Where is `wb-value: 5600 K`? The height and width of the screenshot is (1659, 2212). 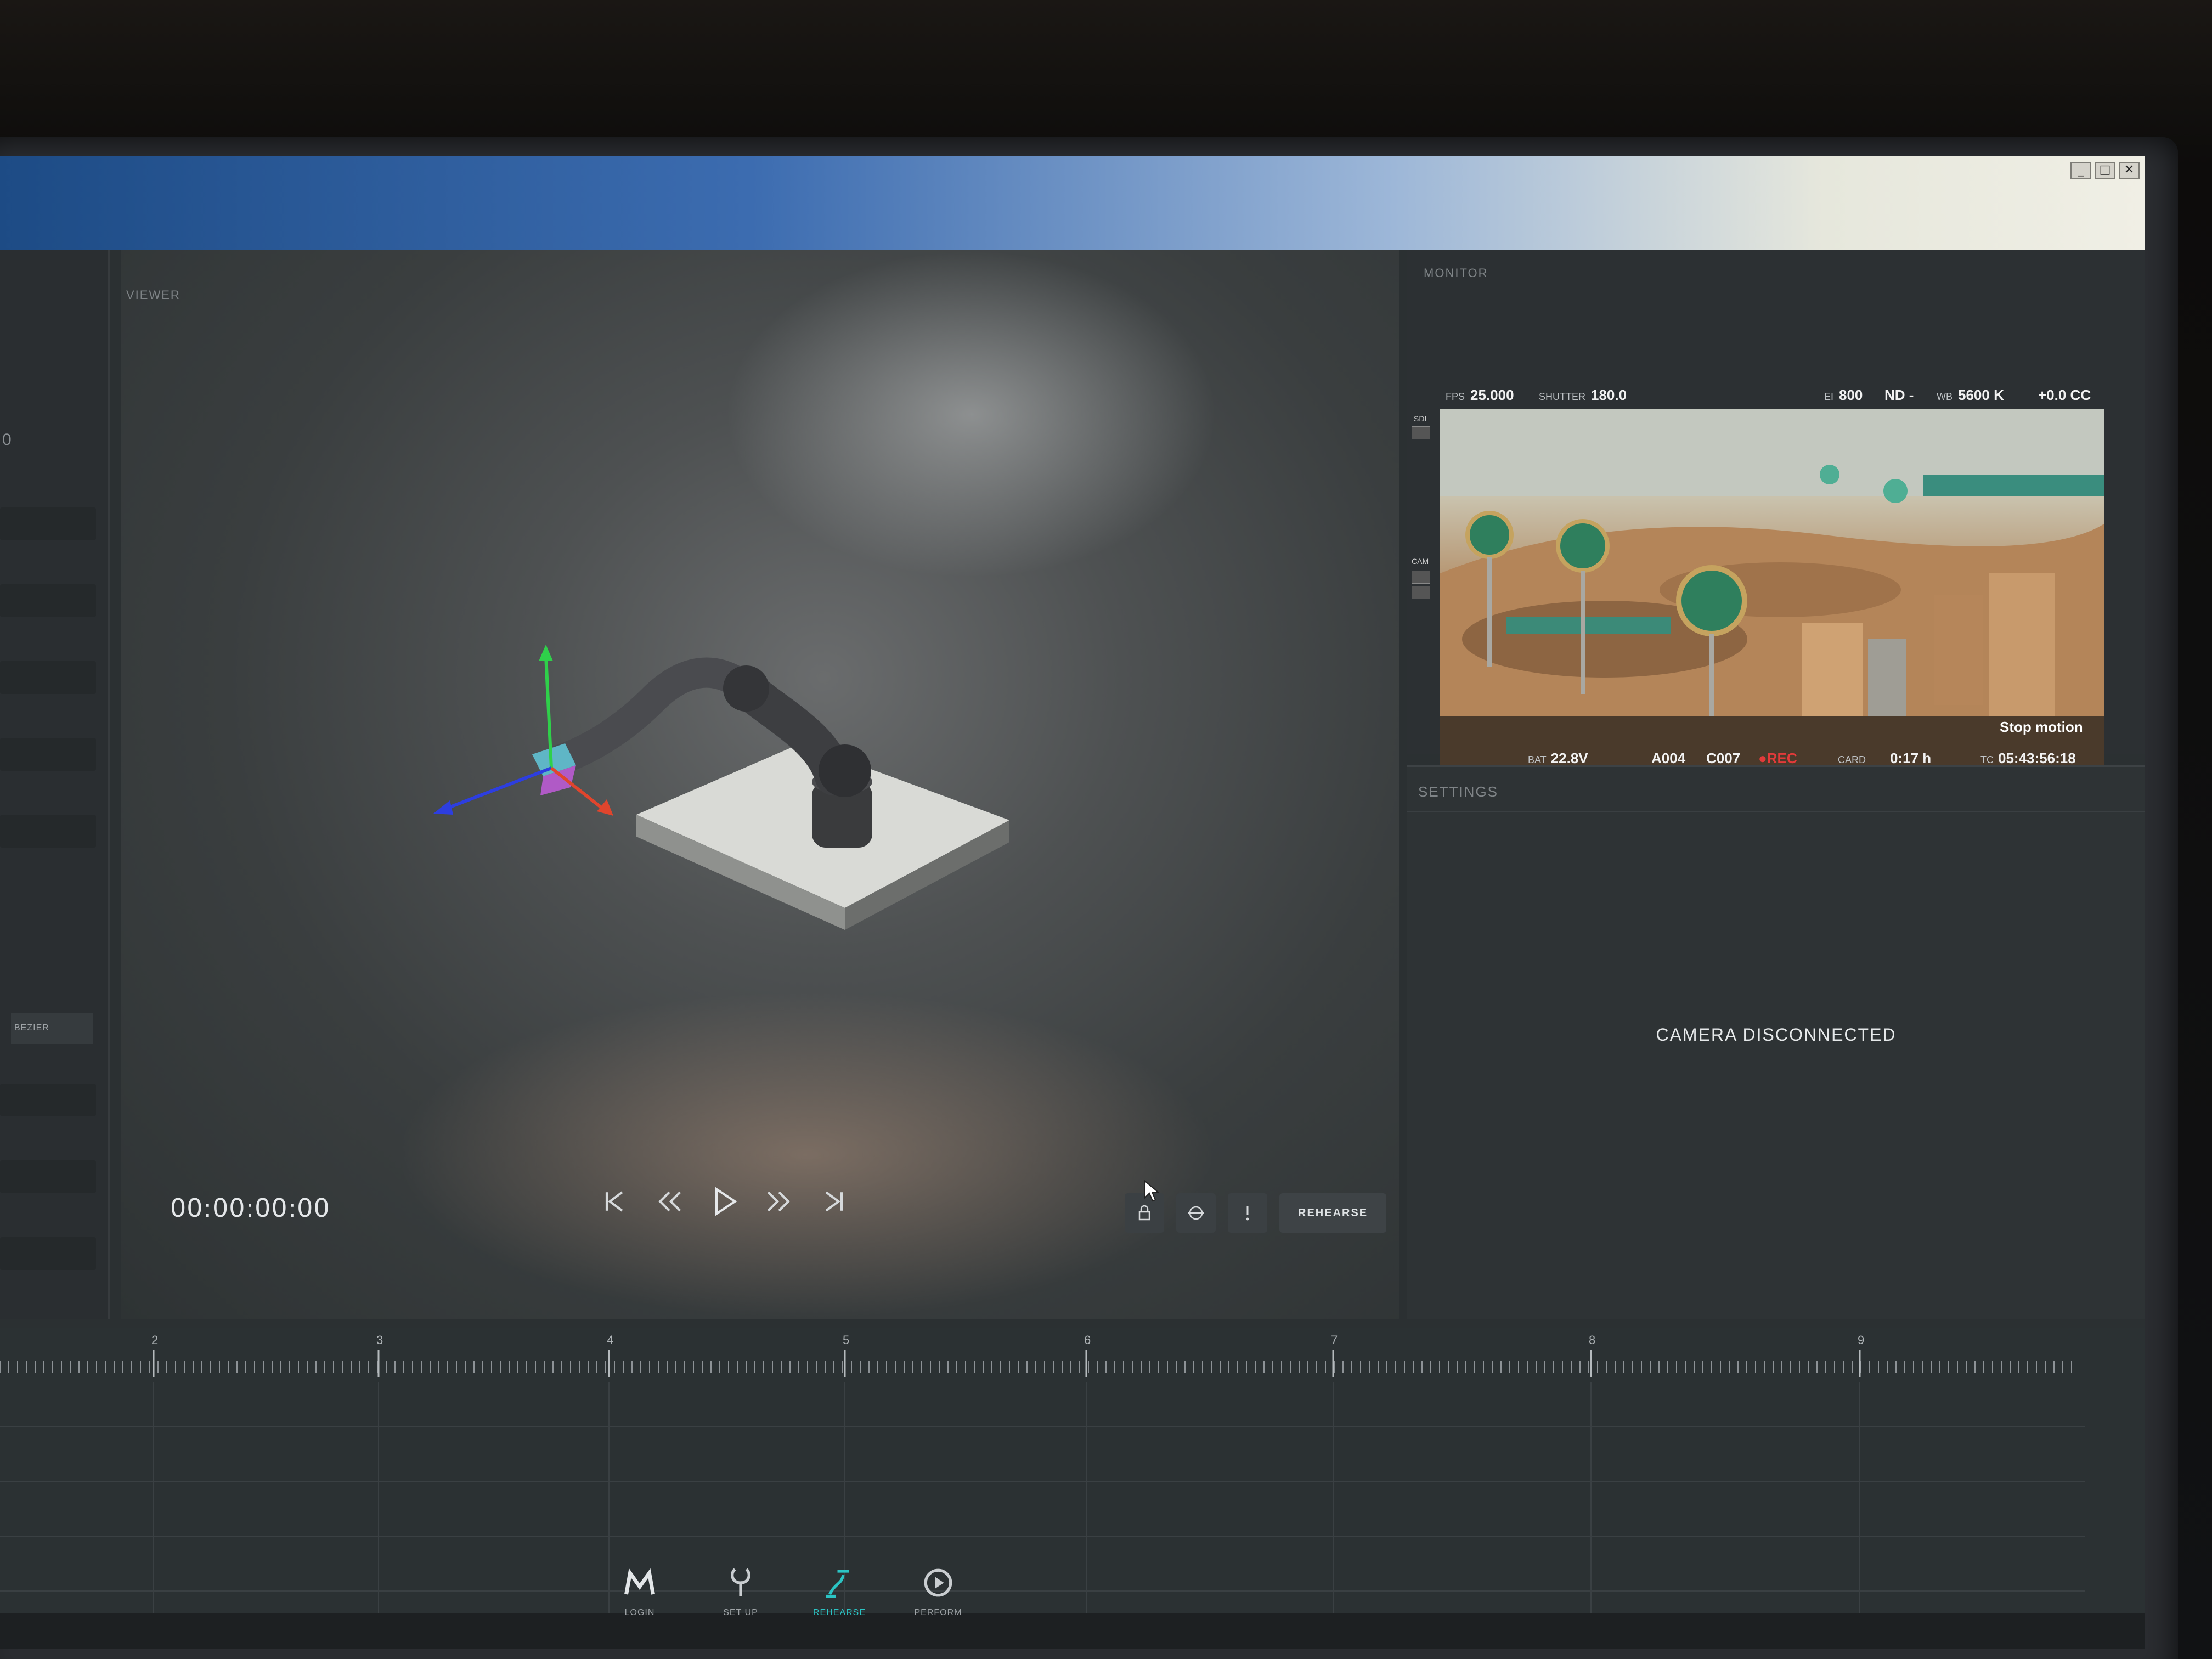 wb-value: 5600 K is located at coordinates (1981, 395).